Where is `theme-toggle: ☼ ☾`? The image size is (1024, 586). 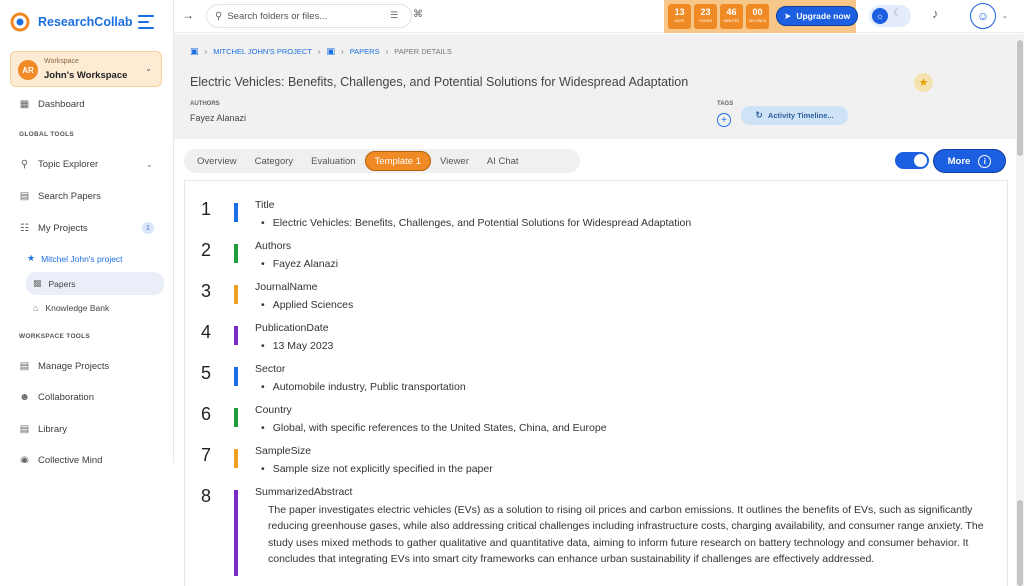 theme-toggle: ☼ ☾ is located at coordinates (890, 16).